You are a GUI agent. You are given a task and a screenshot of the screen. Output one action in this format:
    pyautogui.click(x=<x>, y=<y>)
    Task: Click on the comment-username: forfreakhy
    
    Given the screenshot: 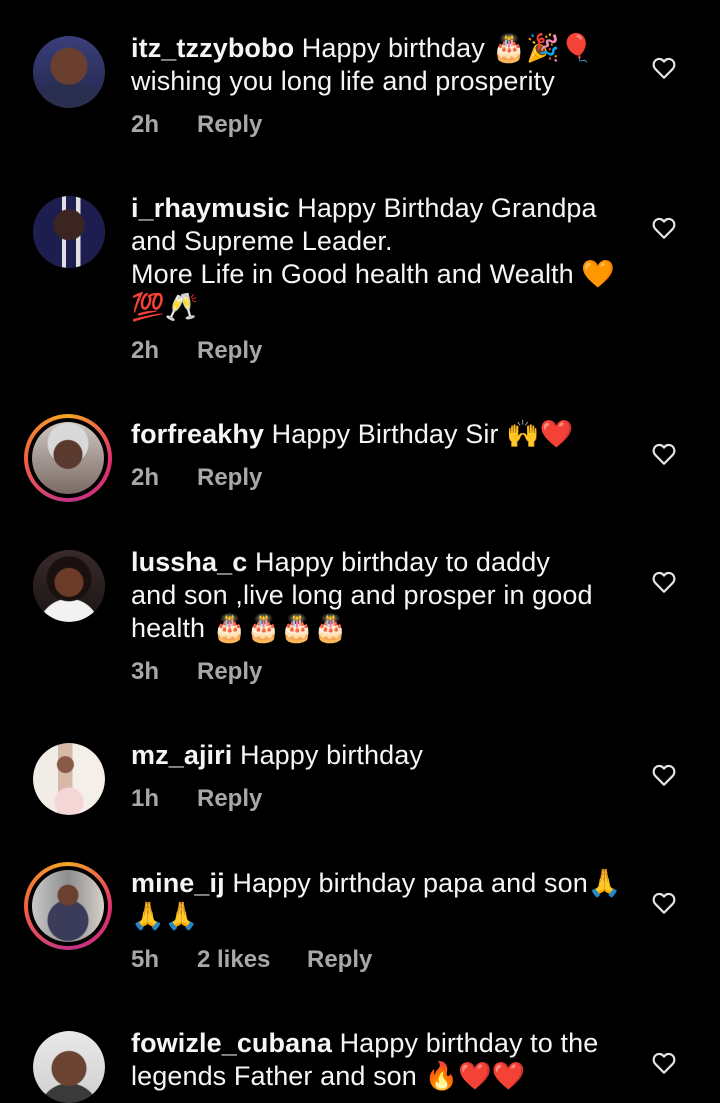 What is the action you would take?
    pyautogui.click(x=197, y=434)
    